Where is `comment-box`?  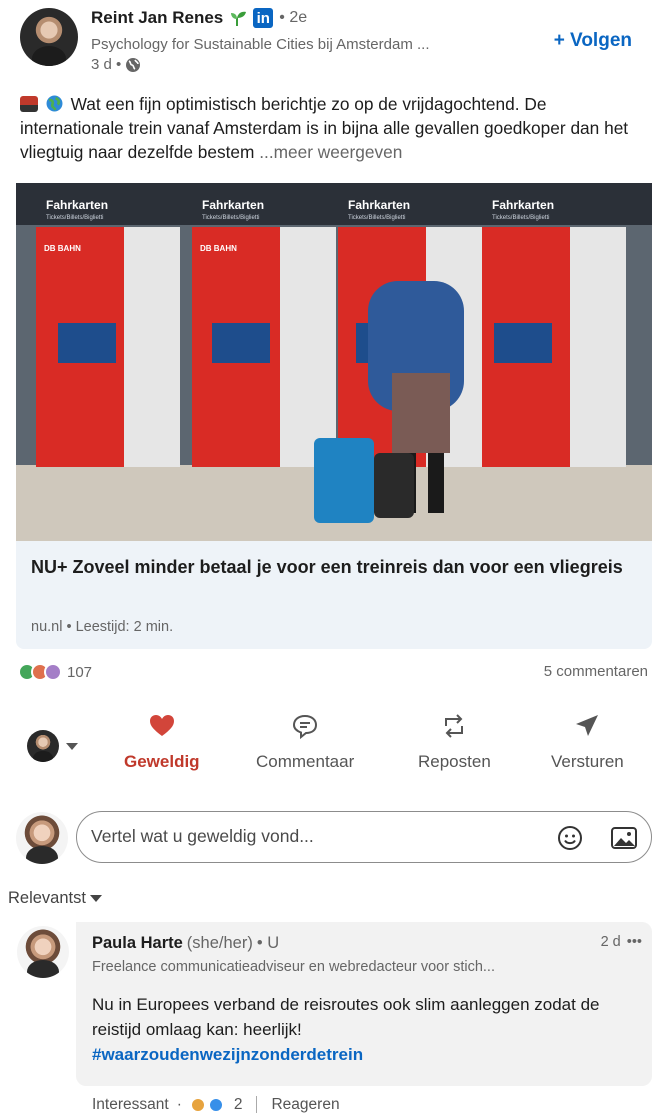 comment-box is located at coordinates (364, 837).